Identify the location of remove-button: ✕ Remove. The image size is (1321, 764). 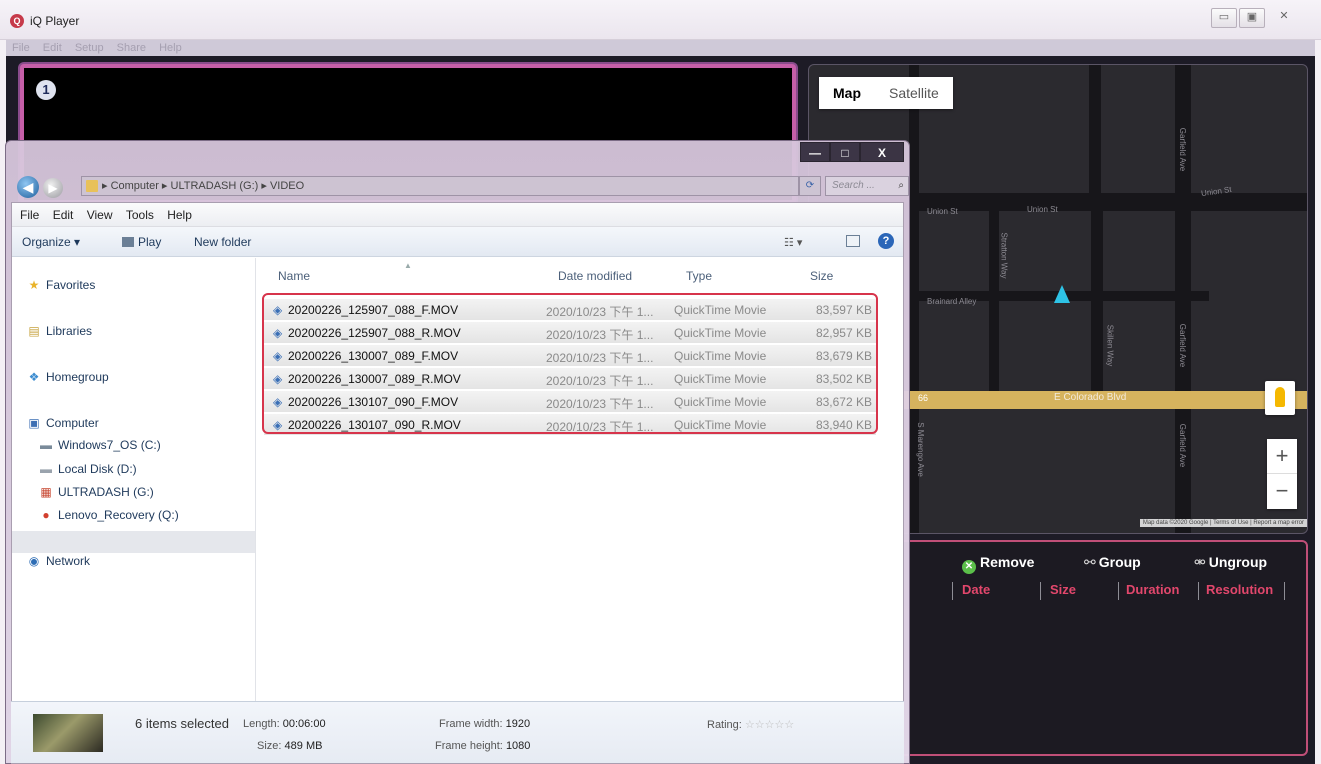
(998, 564).